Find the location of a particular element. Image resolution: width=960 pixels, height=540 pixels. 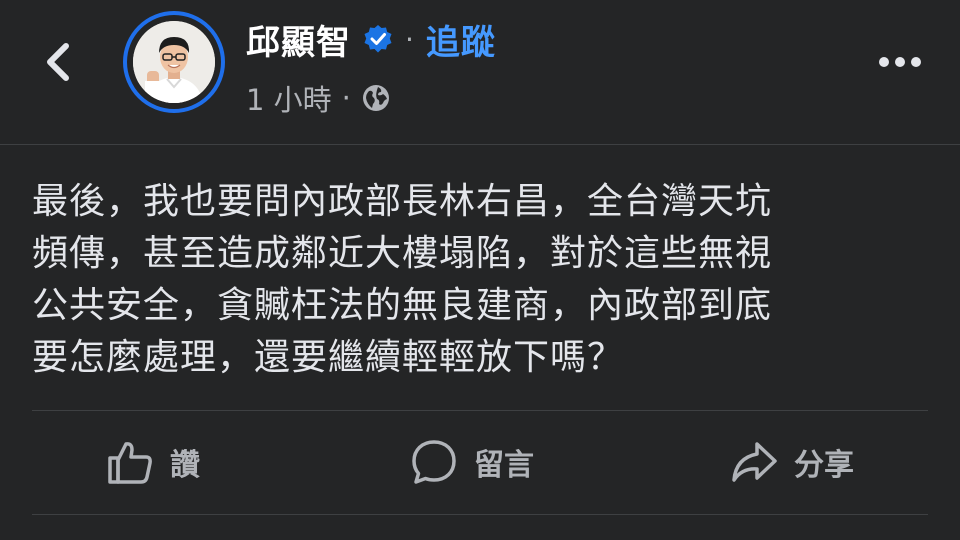

more-options-button is located at coordinates (900, 62).